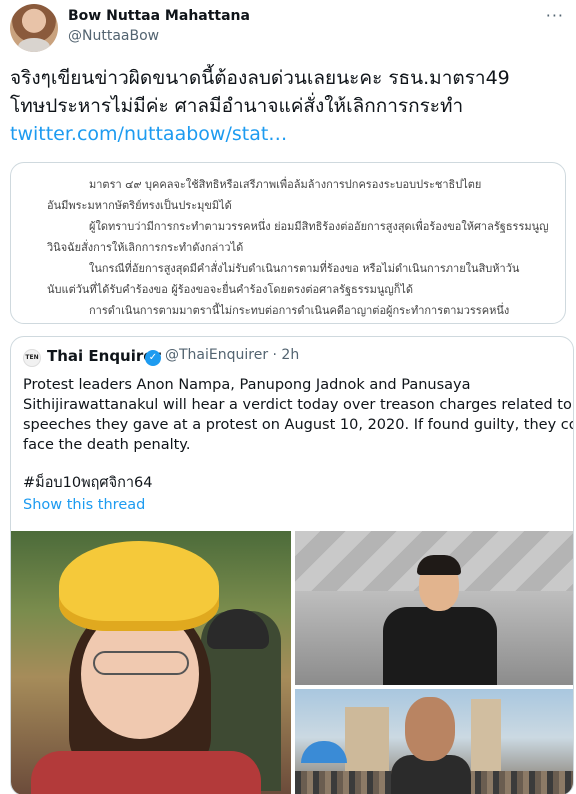 This screenshot has width=576, height=794. What do you see at coordinates (139, 586) in the screenshot?
I see `photo-duck-hat` at bounding box center [139, 586].